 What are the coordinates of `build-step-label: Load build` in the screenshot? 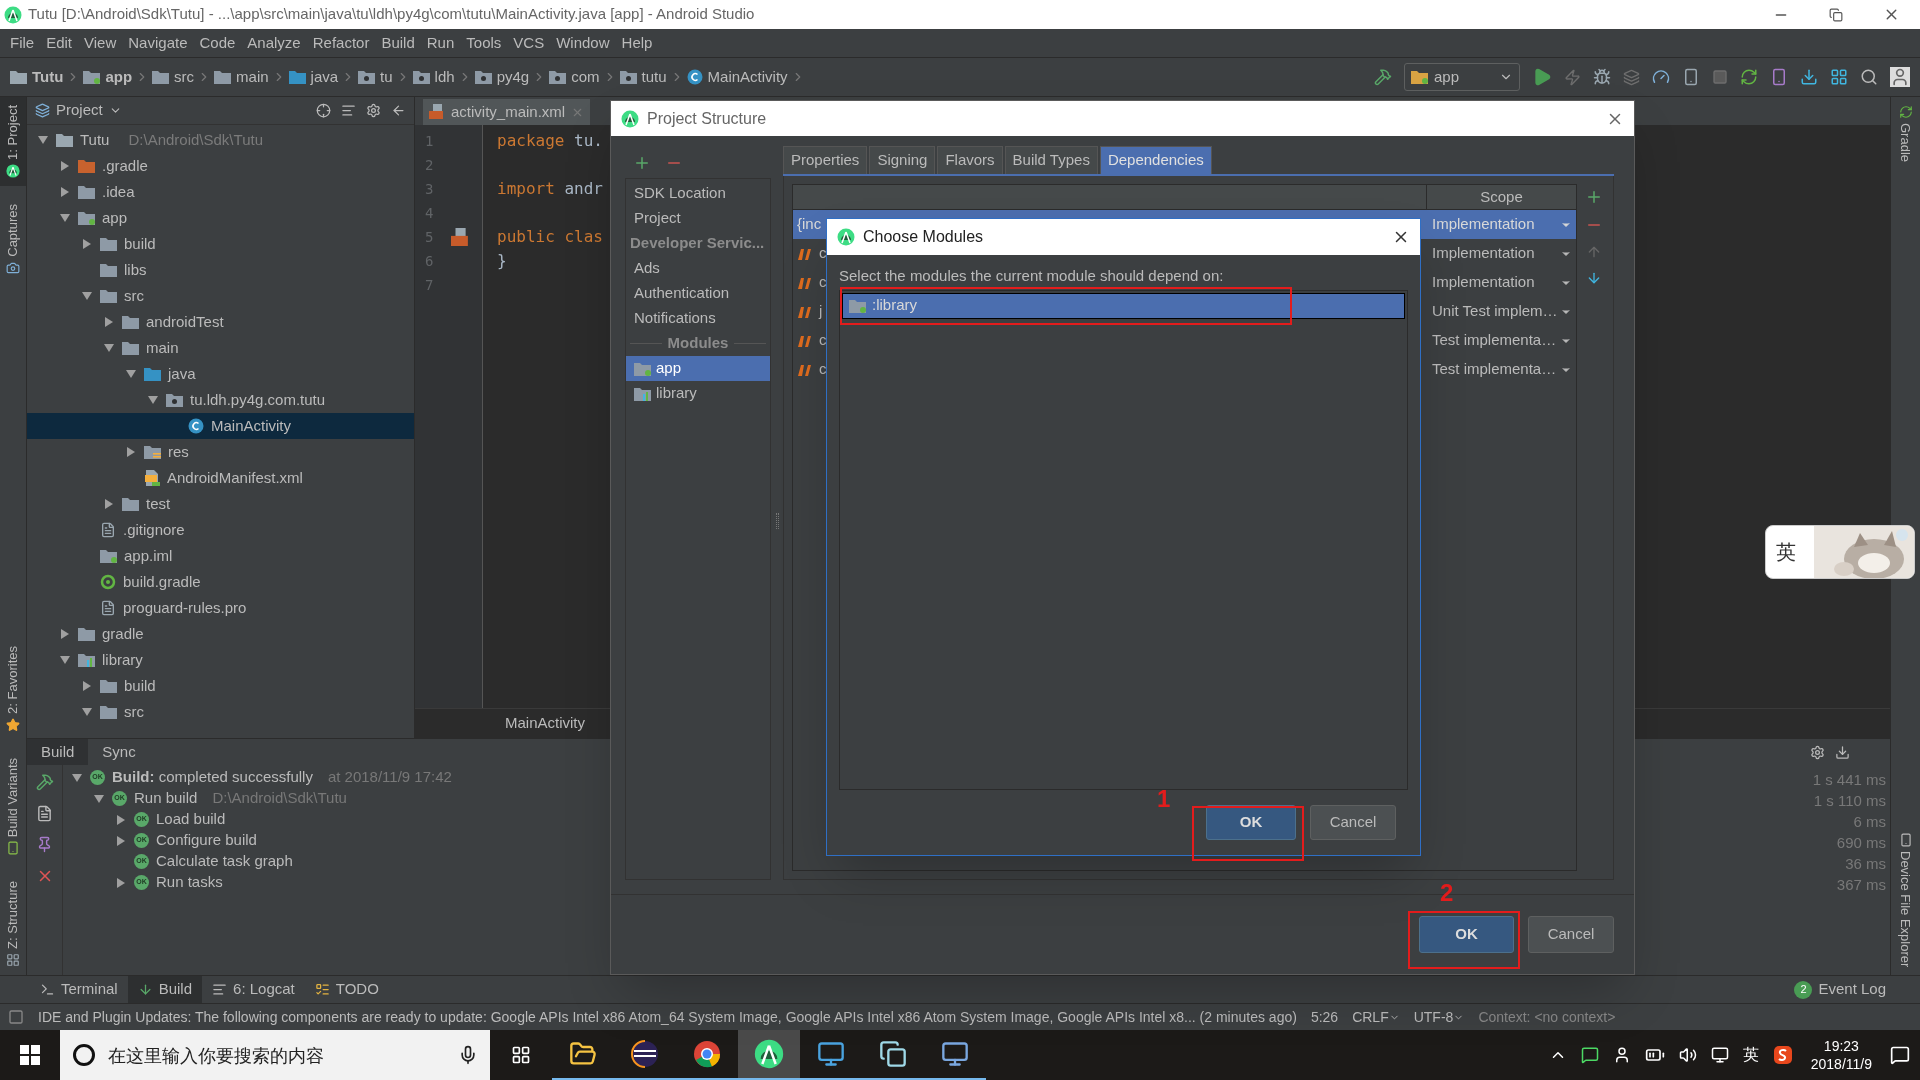 It's located at (191, 819).